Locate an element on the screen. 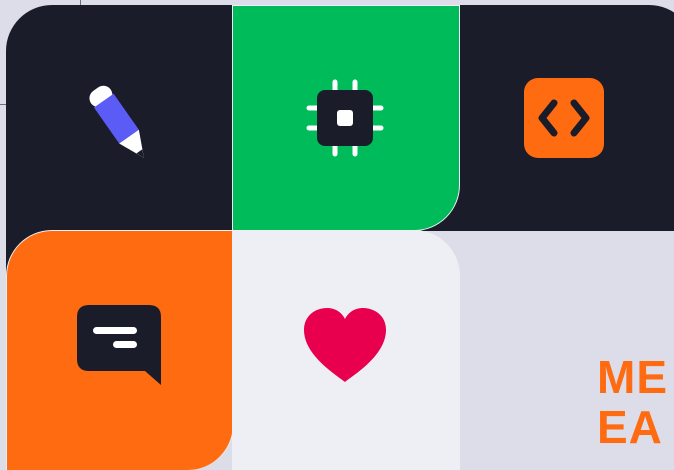 The image size is (674, 470). chat-bubble-icon is located at coordinates (119, 345).